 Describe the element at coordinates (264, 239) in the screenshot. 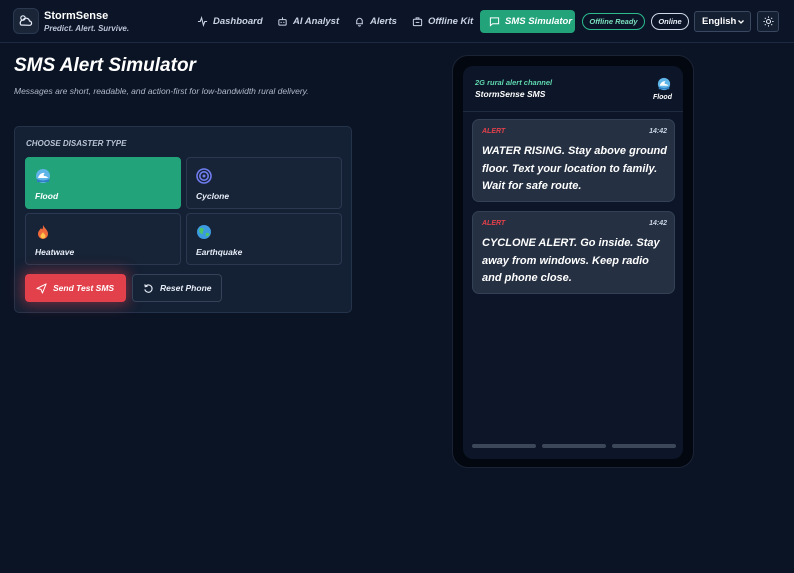

I see `disaster-option-earthquake: Earthquake` at that location.